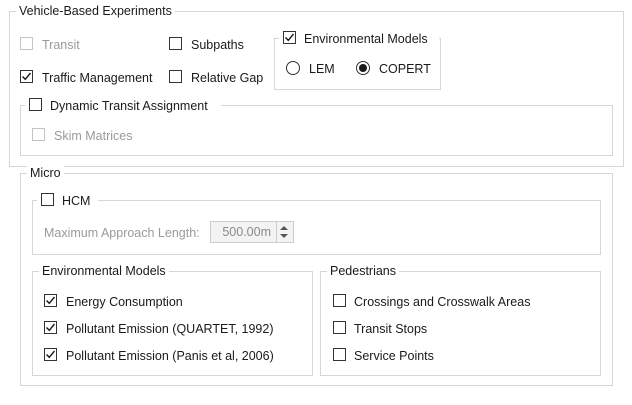 This screenshot has height=405, width=632. I want to click on micro-env-models-title: Environmental Models, so click(104, 271).